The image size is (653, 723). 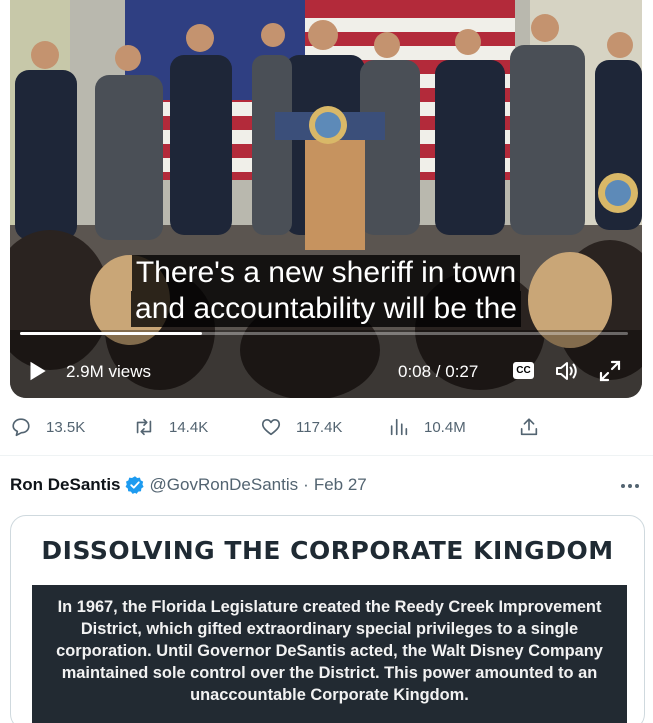 I want to click on author-handle: @GovRonDeSantis, so click(x=224, y=485).